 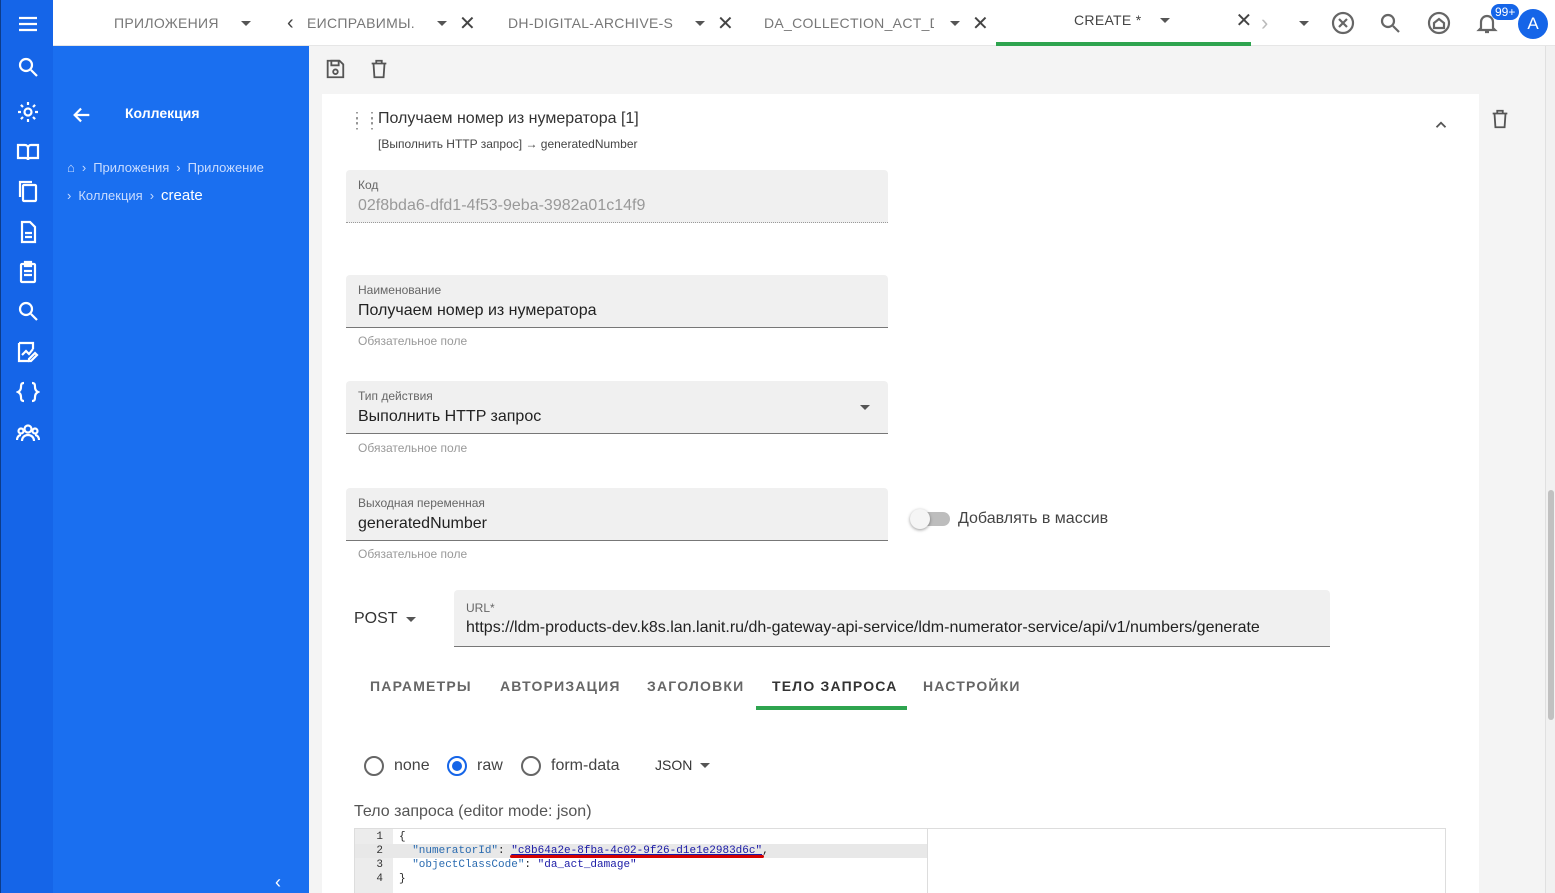 What do you see at coordinates (560, 686) in the screenshot?
I see `tab-authorization: АВТОРИЗАЦИЯ` at bounding box center [560, 686].